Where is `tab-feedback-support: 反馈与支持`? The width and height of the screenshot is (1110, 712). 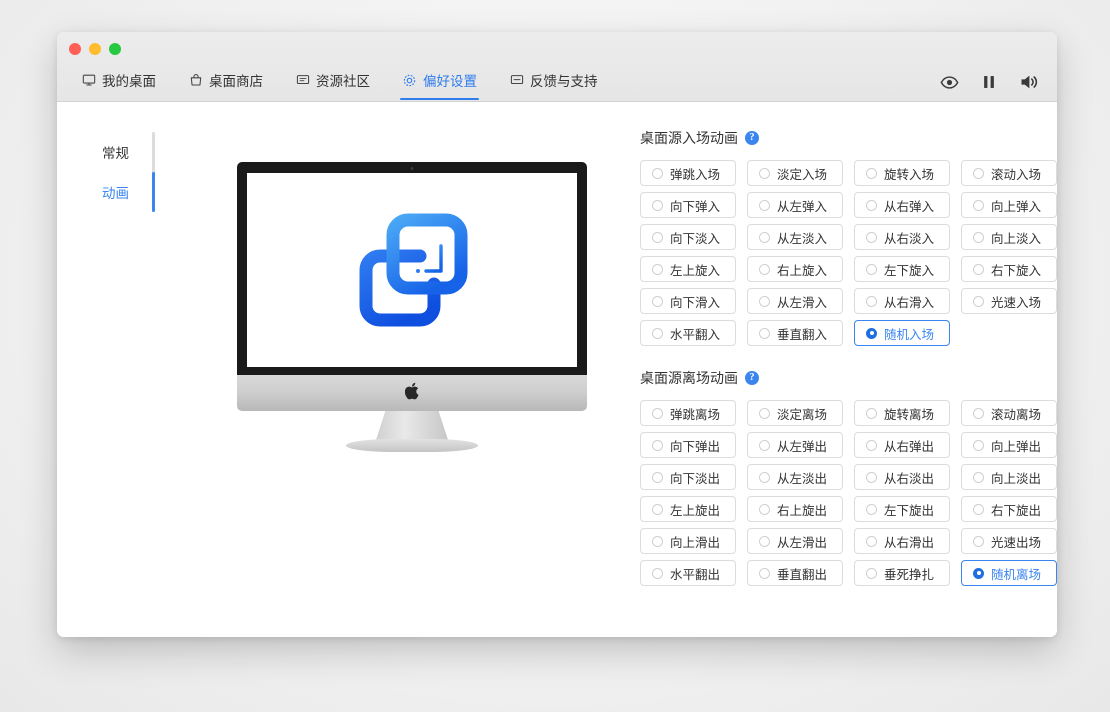
tab-feedback-support: 反馈与支持 is located at coordinates (553, 80).